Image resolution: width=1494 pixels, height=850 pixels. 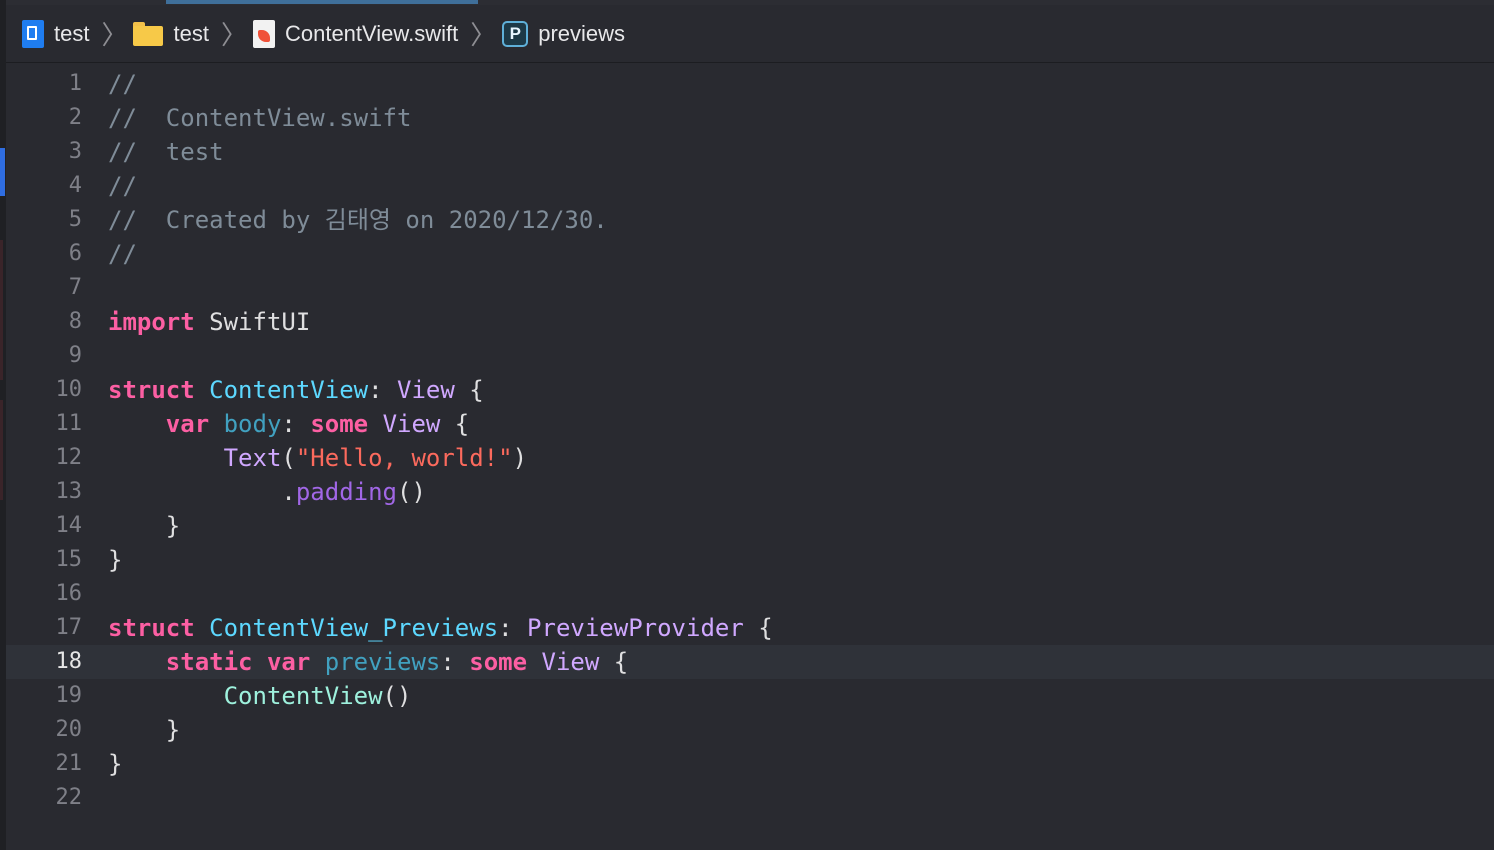 I want to click on code-token: Text, so click(x=252, y=458).